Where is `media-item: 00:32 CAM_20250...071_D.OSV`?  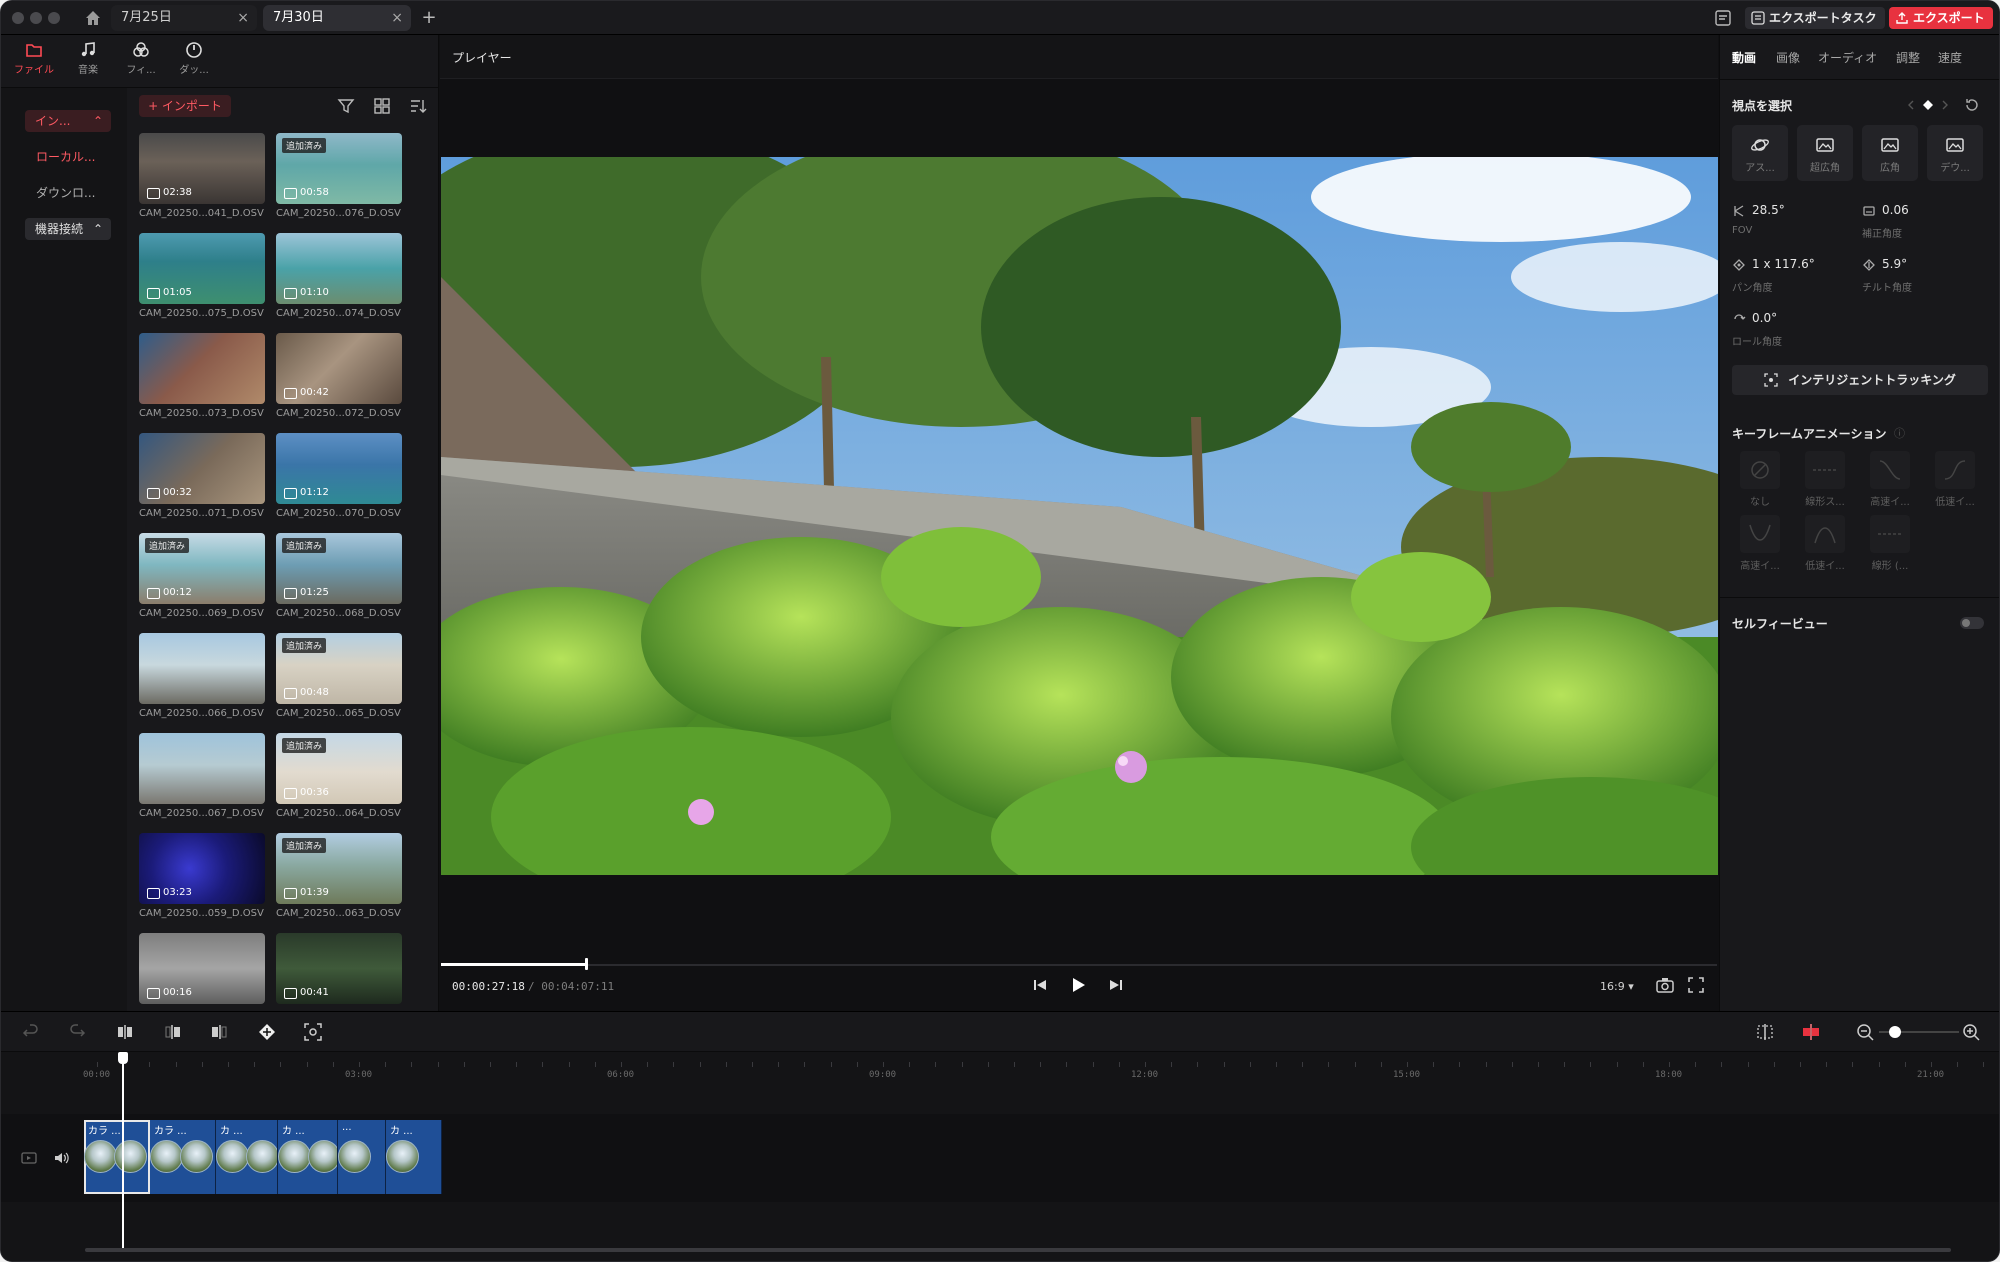
media-item: 00:32 CAM_20250...071_D.OSV is located at coordinates (202, 476).